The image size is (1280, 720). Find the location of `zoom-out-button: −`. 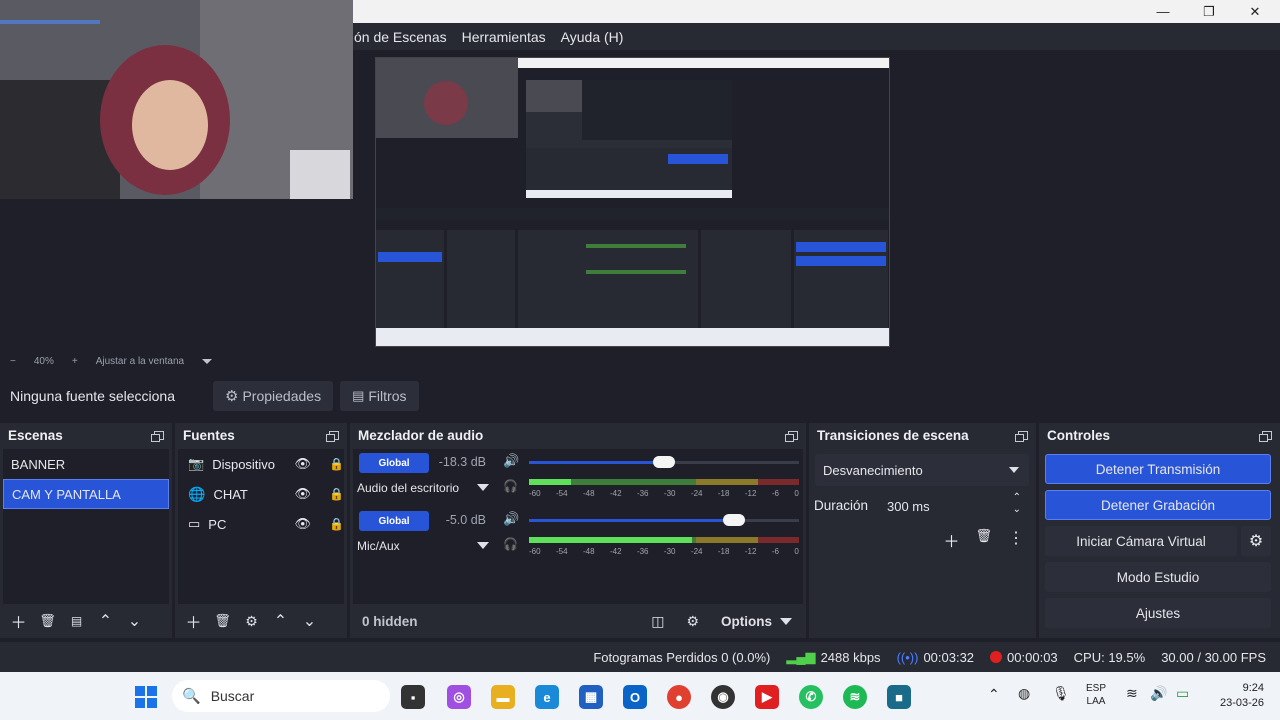

zoom-out-button: − is located at coordinates (13, 361).